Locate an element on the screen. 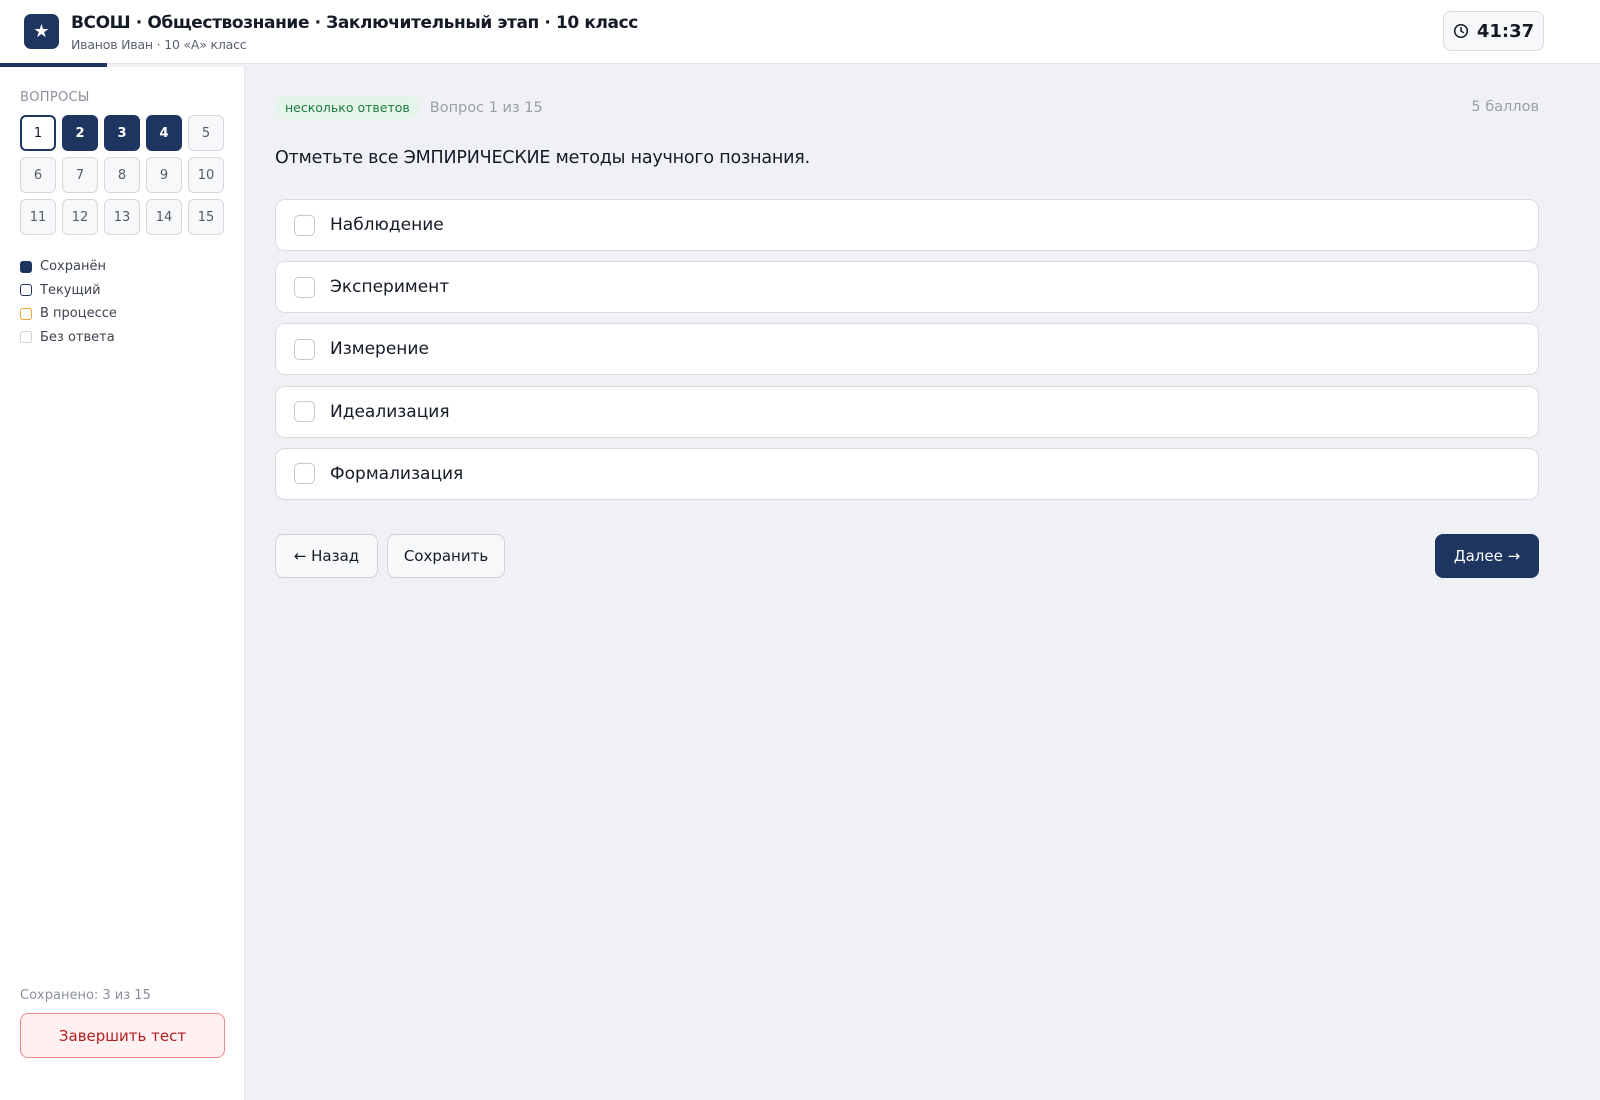 This screenshot has width=1600, height=1100. question-meta: несколько ответов Вопрос 1 из 15 is located at coordinates (409, 107).